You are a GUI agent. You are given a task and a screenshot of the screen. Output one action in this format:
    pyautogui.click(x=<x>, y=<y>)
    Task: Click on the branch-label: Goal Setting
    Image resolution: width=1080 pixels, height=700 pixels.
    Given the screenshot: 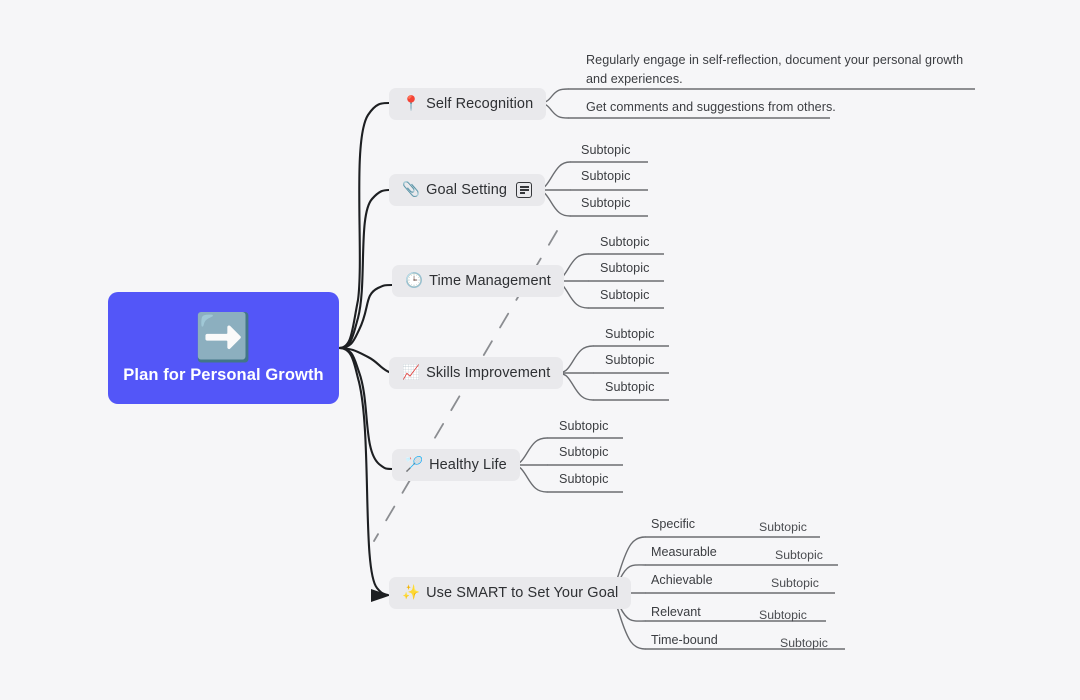 What is the action you would take?
    pyautogui.click(x=467, y=190)
    